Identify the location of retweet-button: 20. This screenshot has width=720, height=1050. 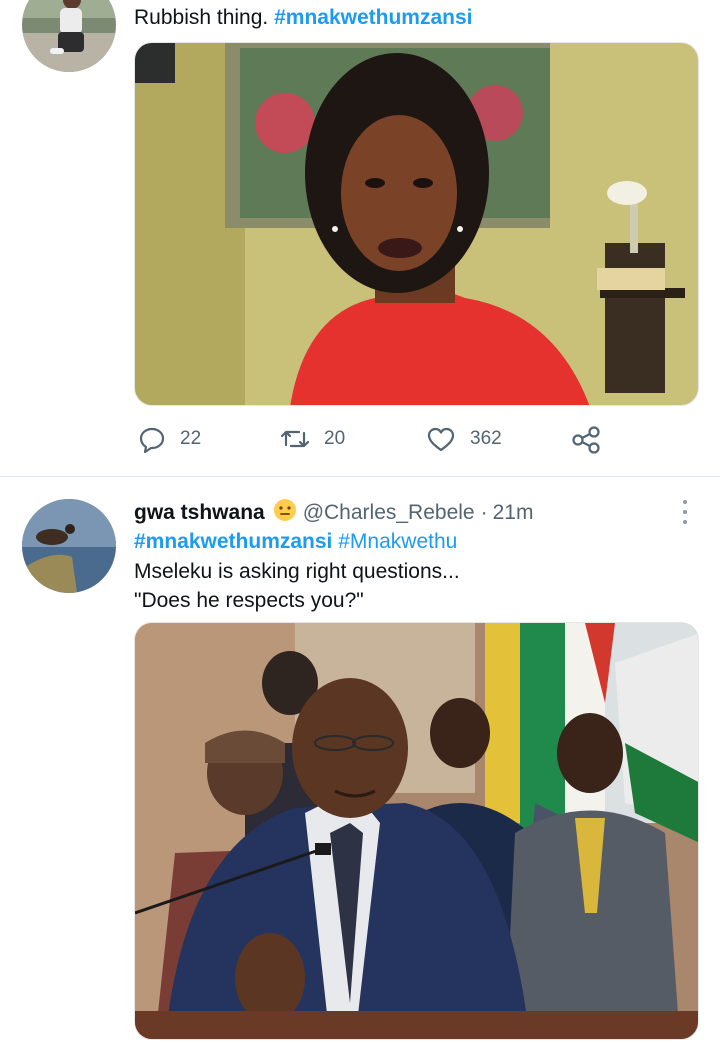
(312, 439).